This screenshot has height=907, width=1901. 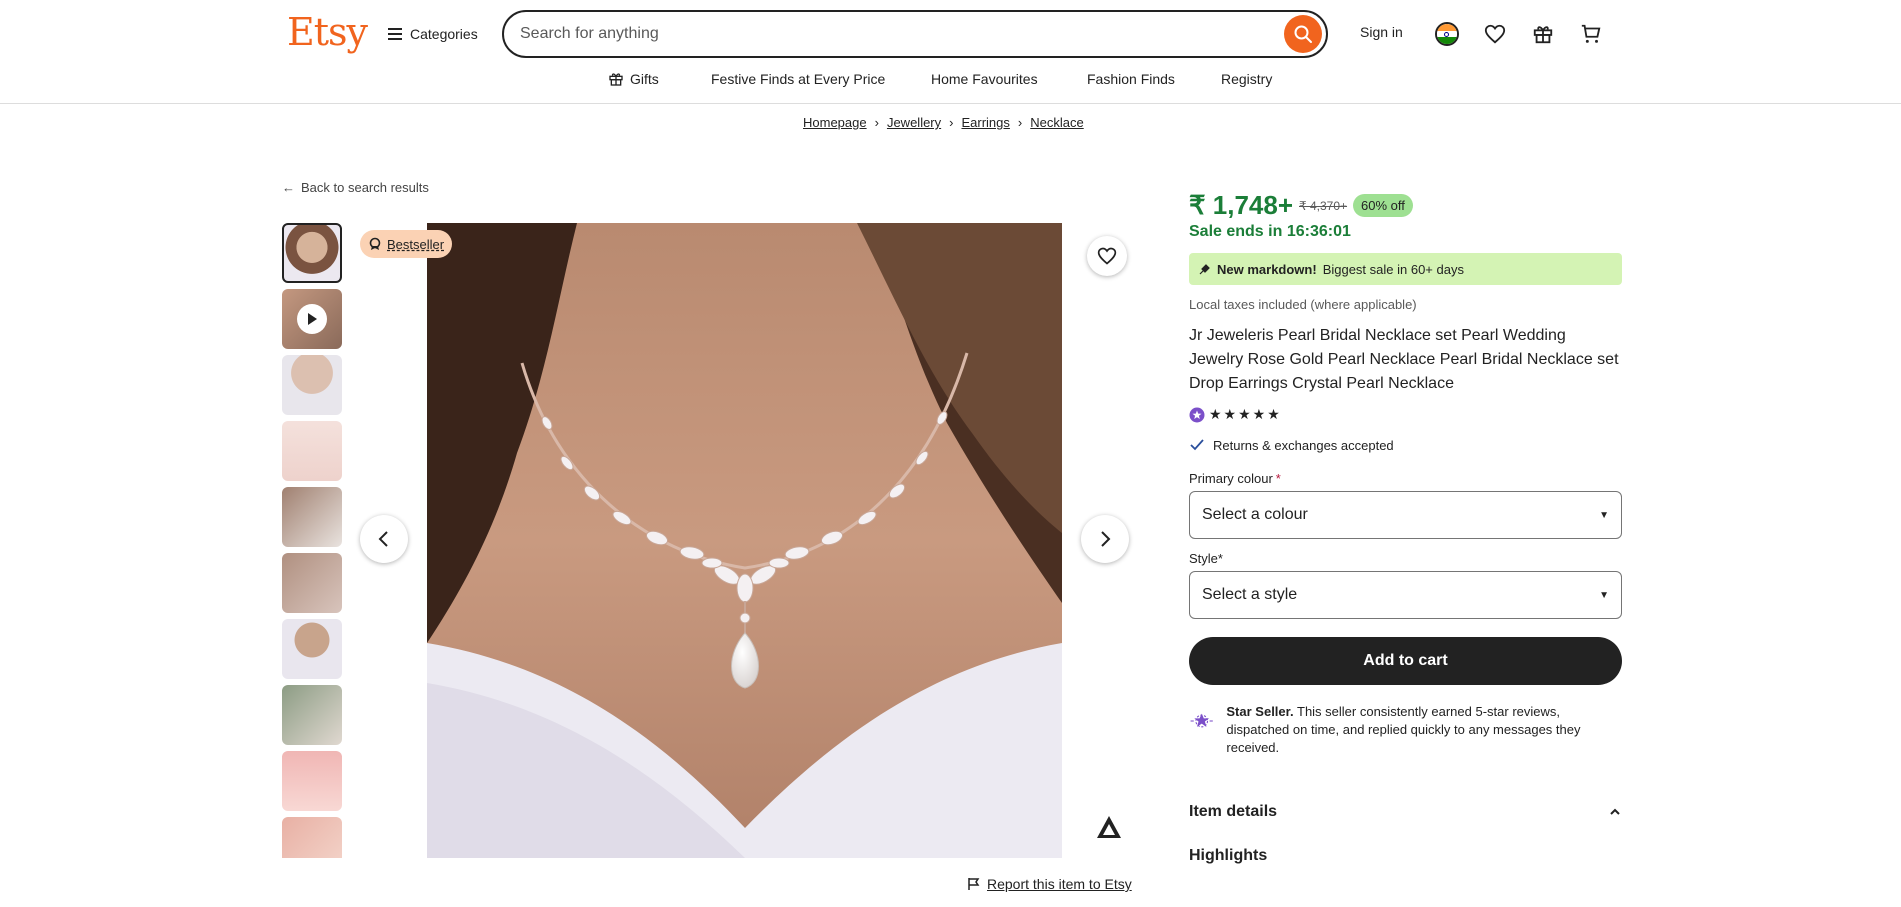 What do you see at coordinates (1405, 414) in the screenshot?
I see `rating: ★★★★★` at bounding box center [1405, 414].